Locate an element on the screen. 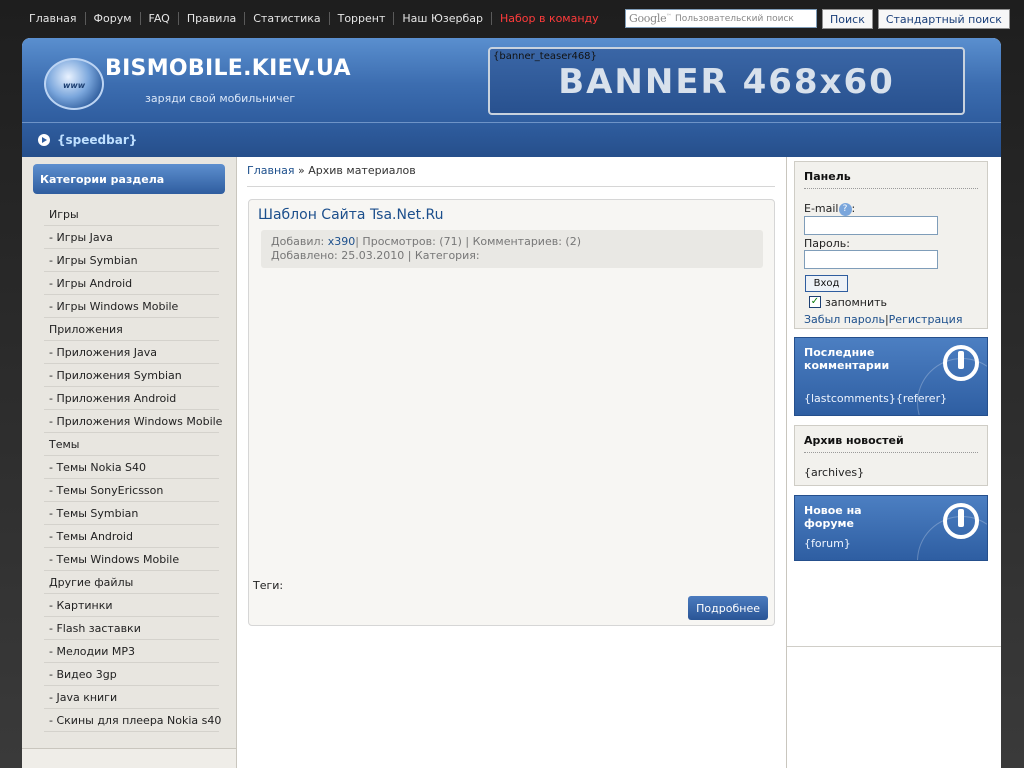  banner-text: BANNER 468x60 is located at coordinates (726, 82).